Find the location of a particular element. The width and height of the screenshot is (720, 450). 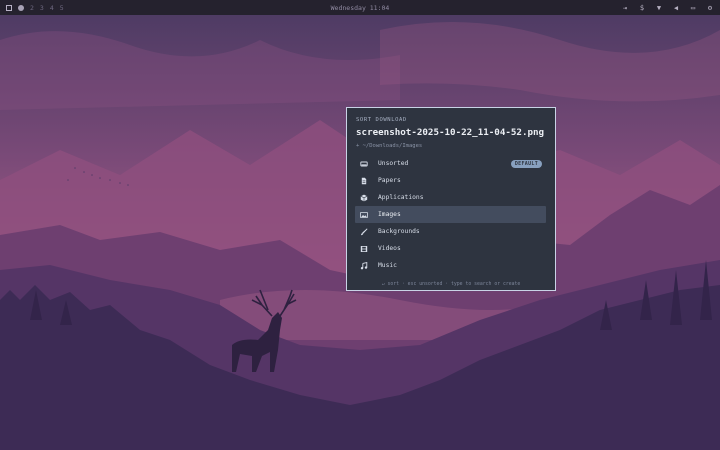

default-badge: DEFAULT is located at coordinates (526, 163).